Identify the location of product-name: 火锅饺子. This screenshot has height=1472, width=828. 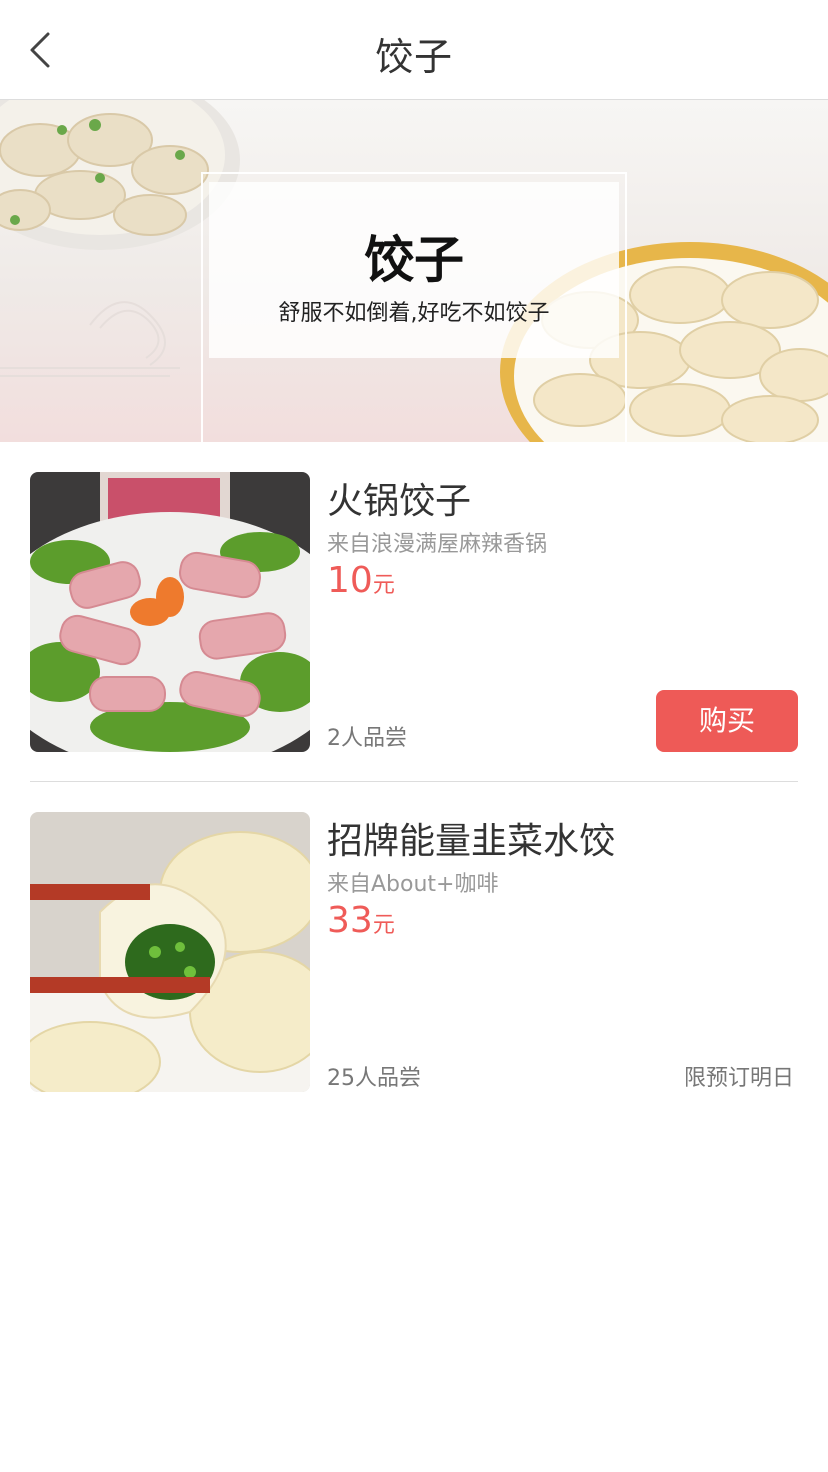
(399, 498).